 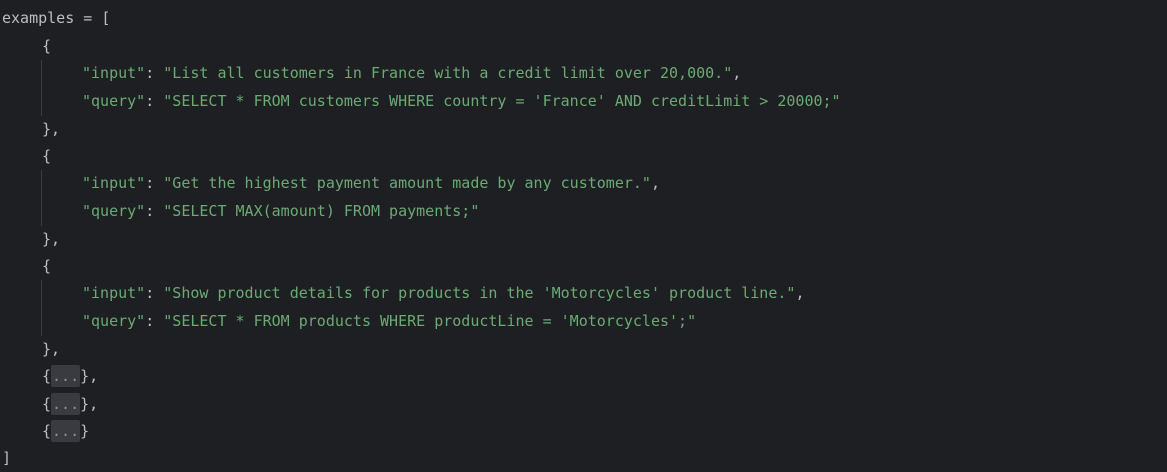 I want to click on assign-operator: =, so click(x=88, y=18).